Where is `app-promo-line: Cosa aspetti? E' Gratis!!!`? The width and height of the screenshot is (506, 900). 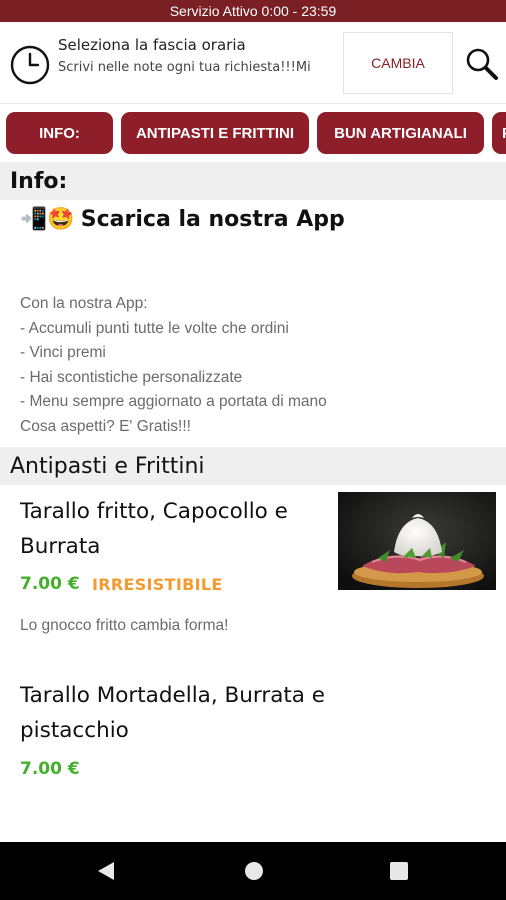 app-promo-line: Cosa aspetti? E' Gratis!!! is located at coordinates (105, 426).